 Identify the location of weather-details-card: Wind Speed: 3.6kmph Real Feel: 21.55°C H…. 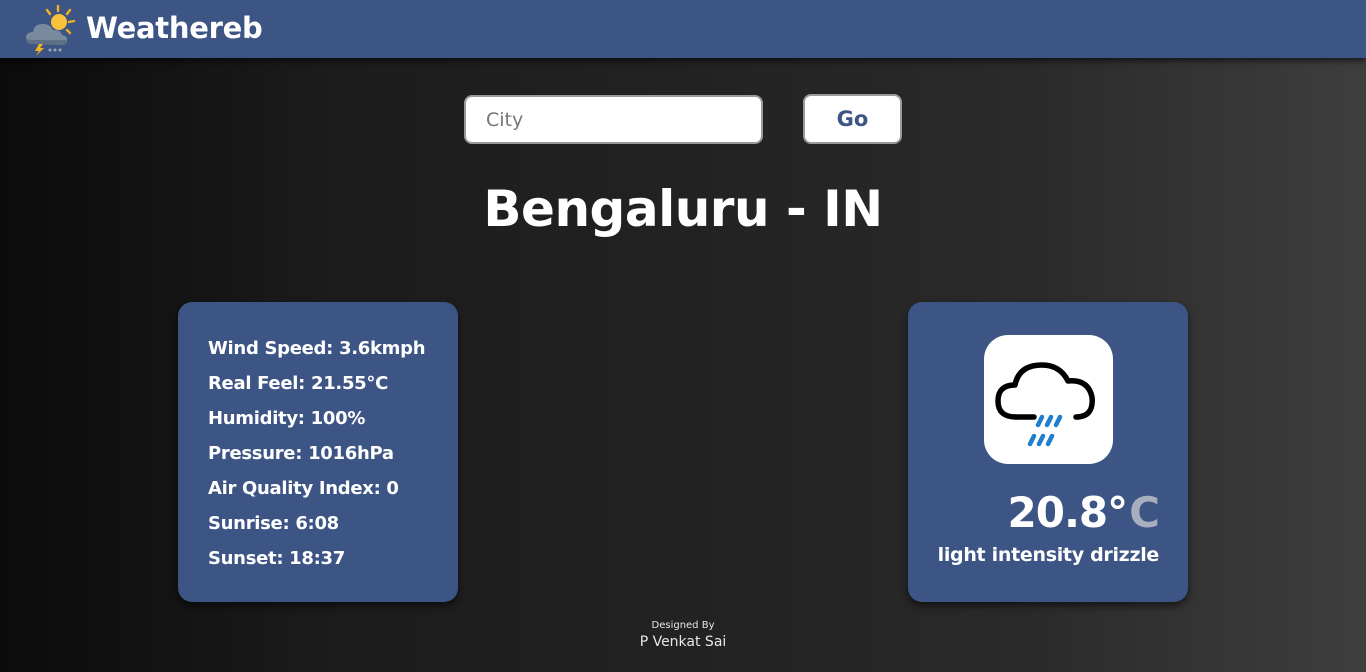
(318, 452).